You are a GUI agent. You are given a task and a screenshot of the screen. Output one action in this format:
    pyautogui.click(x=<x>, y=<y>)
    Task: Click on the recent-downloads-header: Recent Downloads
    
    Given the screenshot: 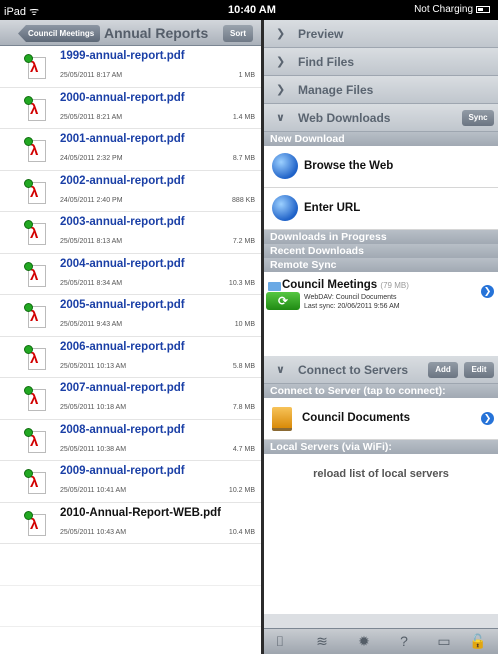 What is the action you would take?
    pyautogui.click(x=381, y=251)
    